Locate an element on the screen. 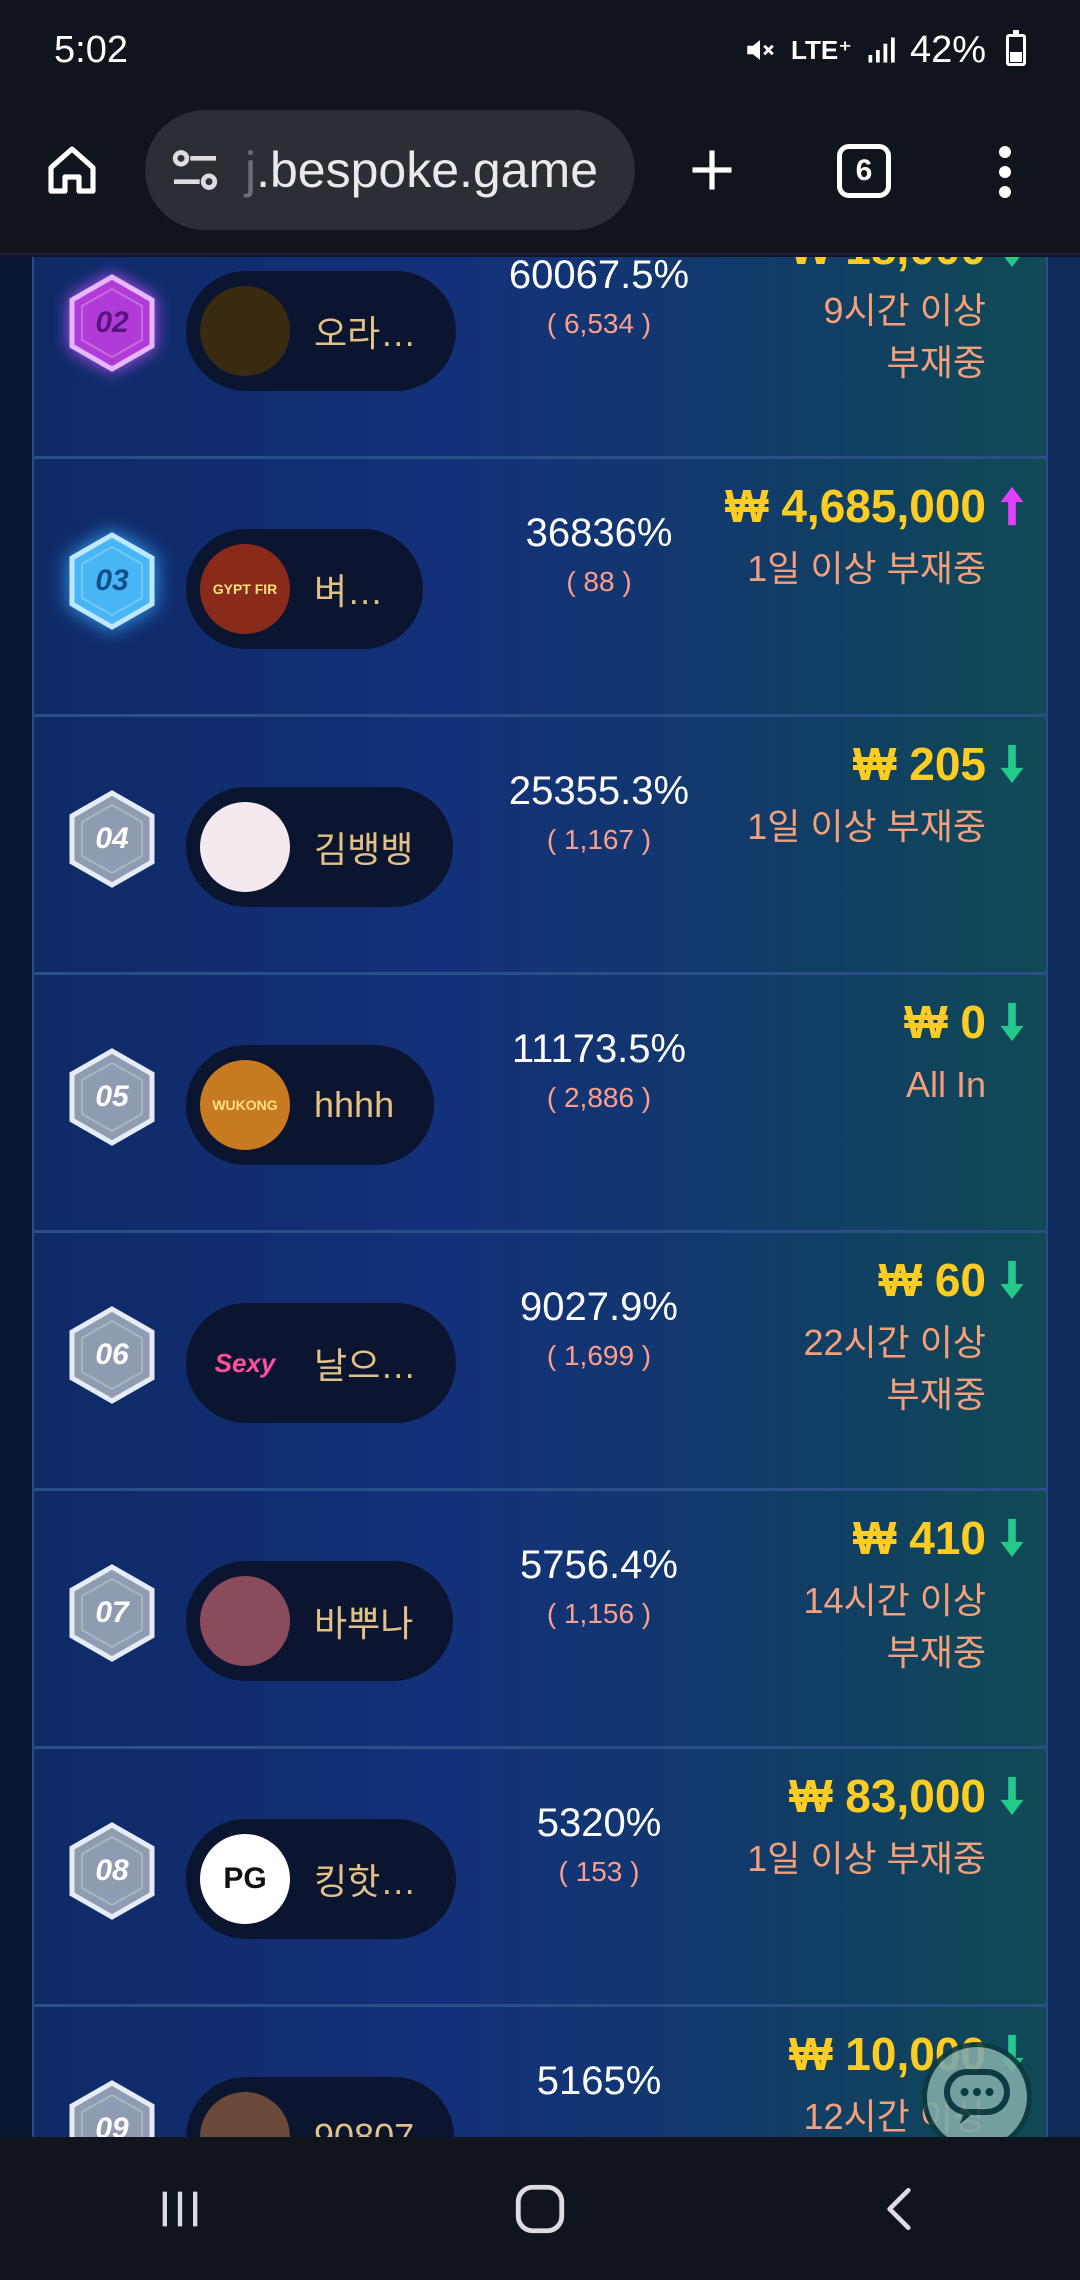  leaderboard-row: 07 바뿌나 5756.4%( 1,156 ) ₩ 410 14시간 이상 부재중 is located at coordinates (540, 1620).